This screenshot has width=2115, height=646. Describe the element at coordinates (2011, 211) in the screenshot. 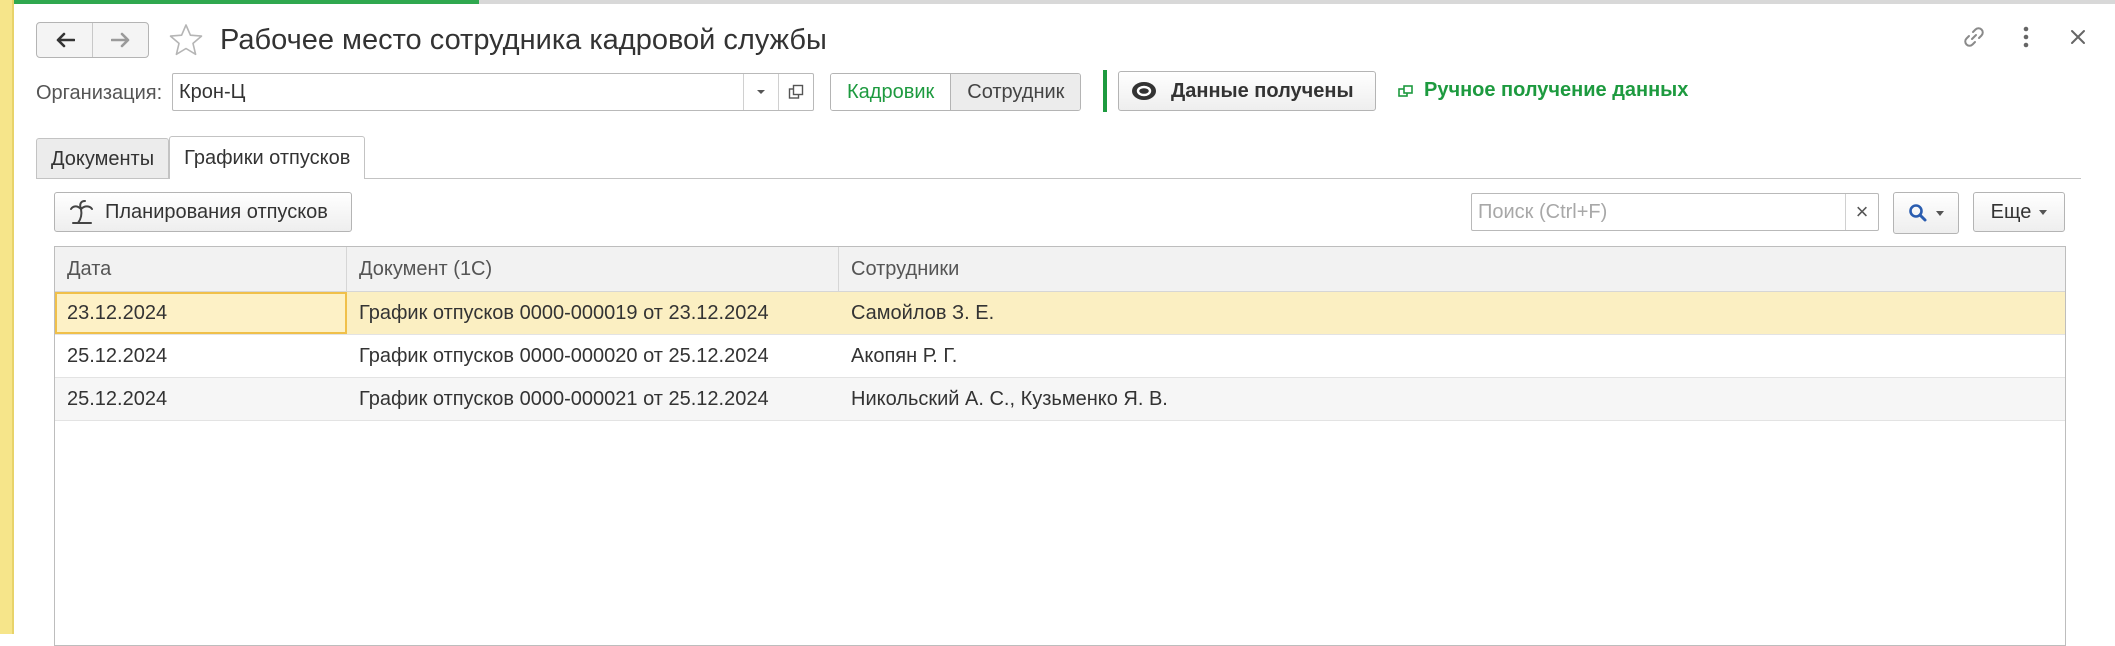

I see `more-button-label: Еще` at that location.